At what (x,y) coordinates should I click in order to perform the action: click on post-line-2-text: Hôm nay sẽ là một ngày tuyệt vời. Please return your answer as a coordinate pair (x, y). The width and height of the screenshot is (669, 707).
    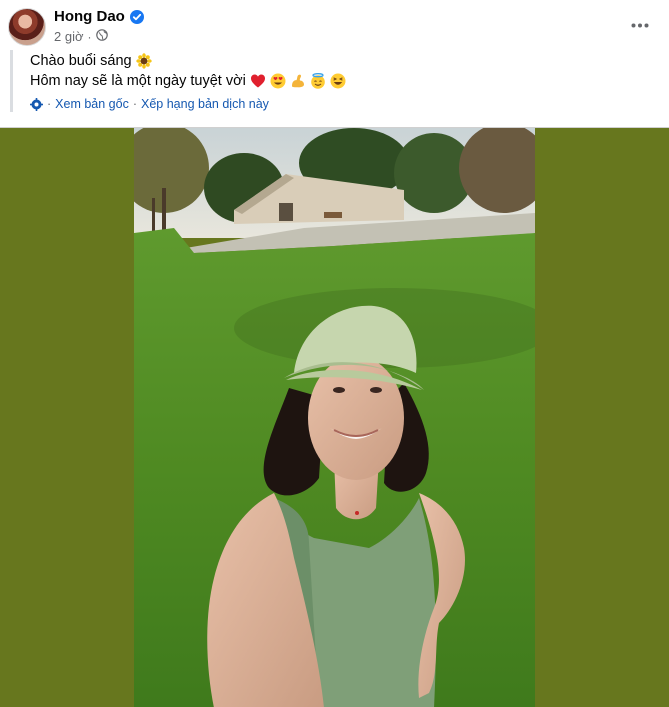
    Looking at the image, I should click on (138, 81).